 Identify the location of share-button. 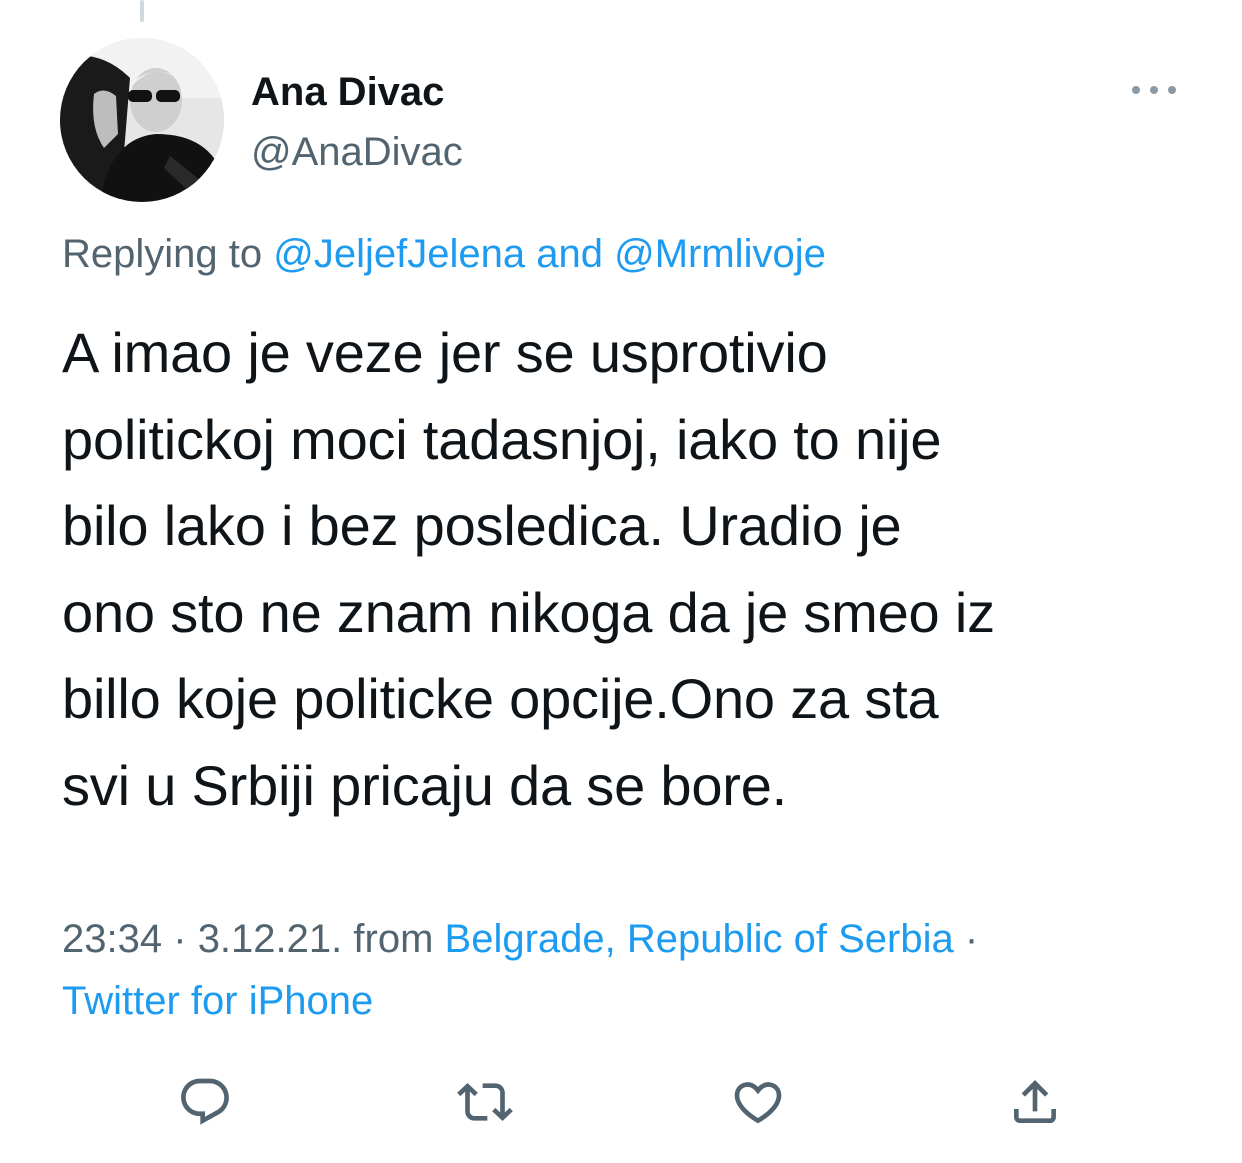
(1035, 1102).